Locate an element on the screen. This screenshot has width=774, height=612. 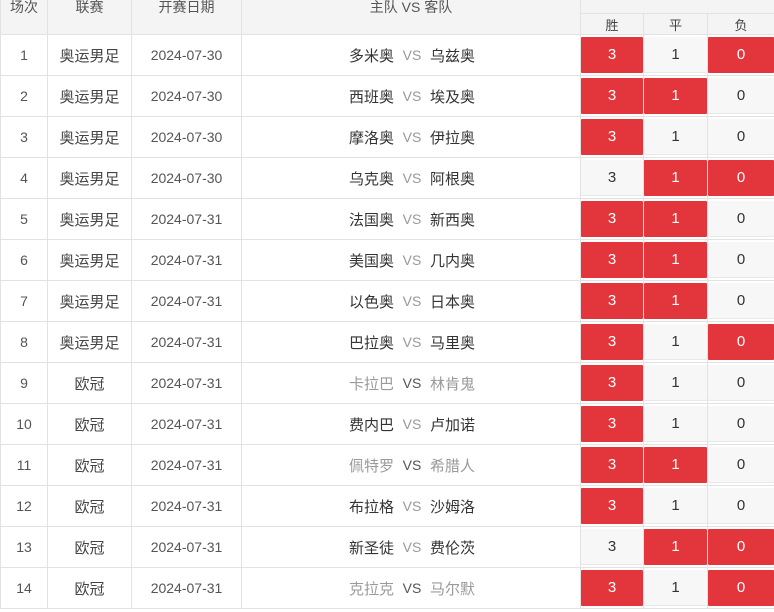
header-draw: 平 is located at coordinates (675, 24).